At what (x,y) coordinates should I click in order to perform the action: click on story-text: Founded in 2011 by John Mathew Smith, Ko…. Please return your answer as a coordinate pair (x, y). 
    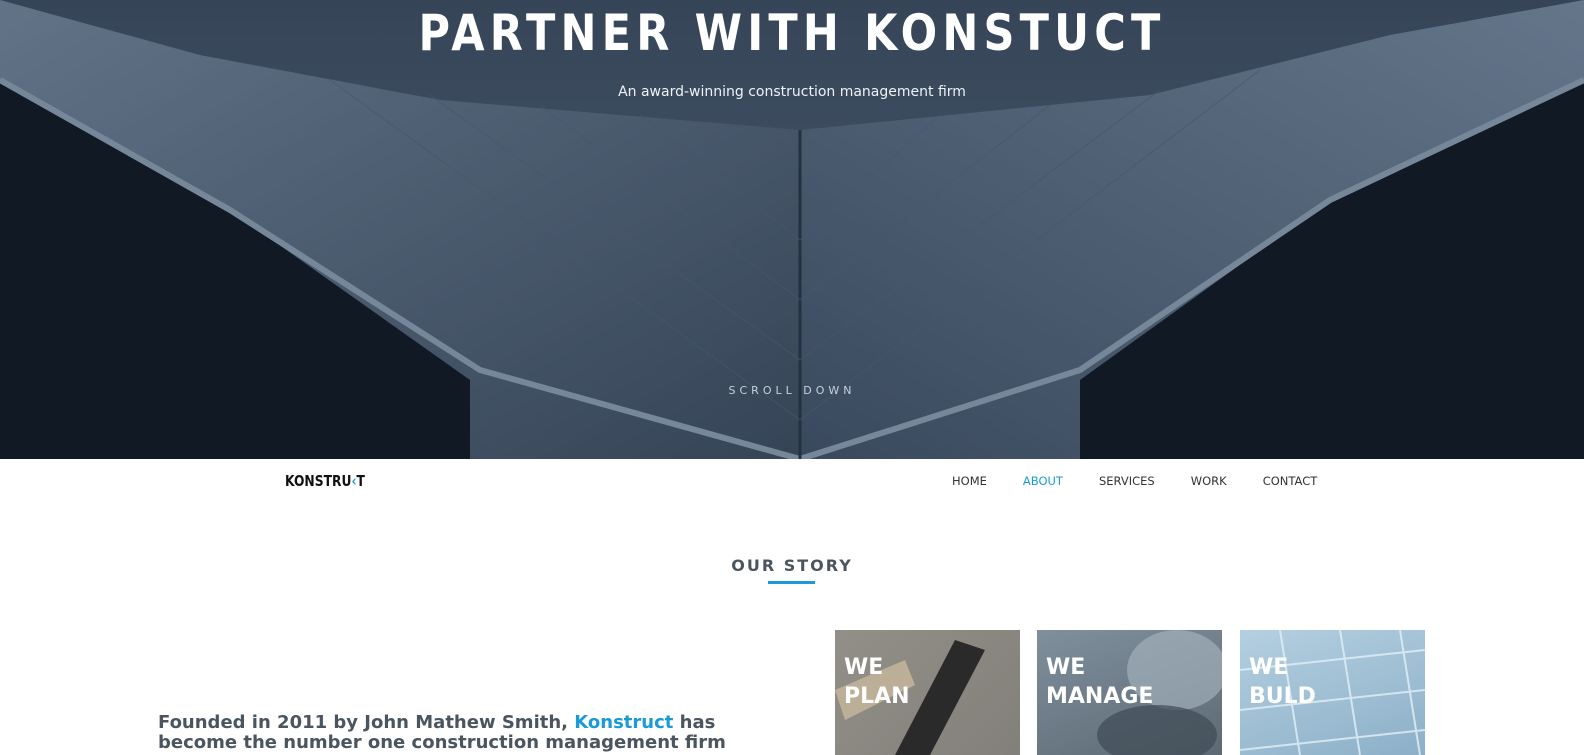
    Looking at the image, I should click on (453, 733).